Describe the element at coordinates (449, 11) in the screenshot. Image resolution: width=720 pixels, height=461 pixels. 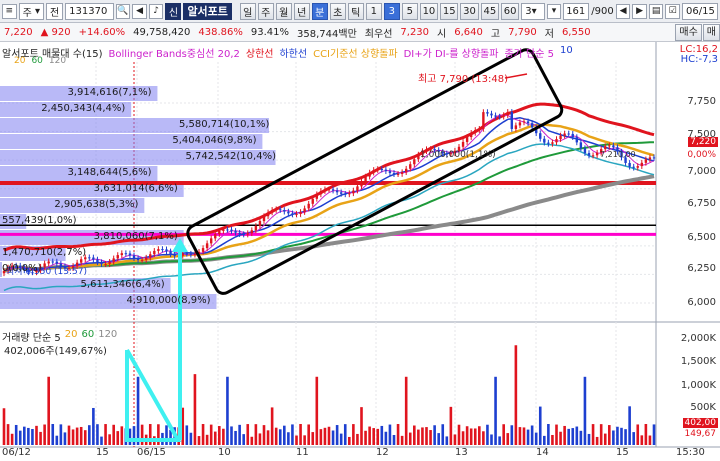
I see `interval-15-button: 15` at that location.